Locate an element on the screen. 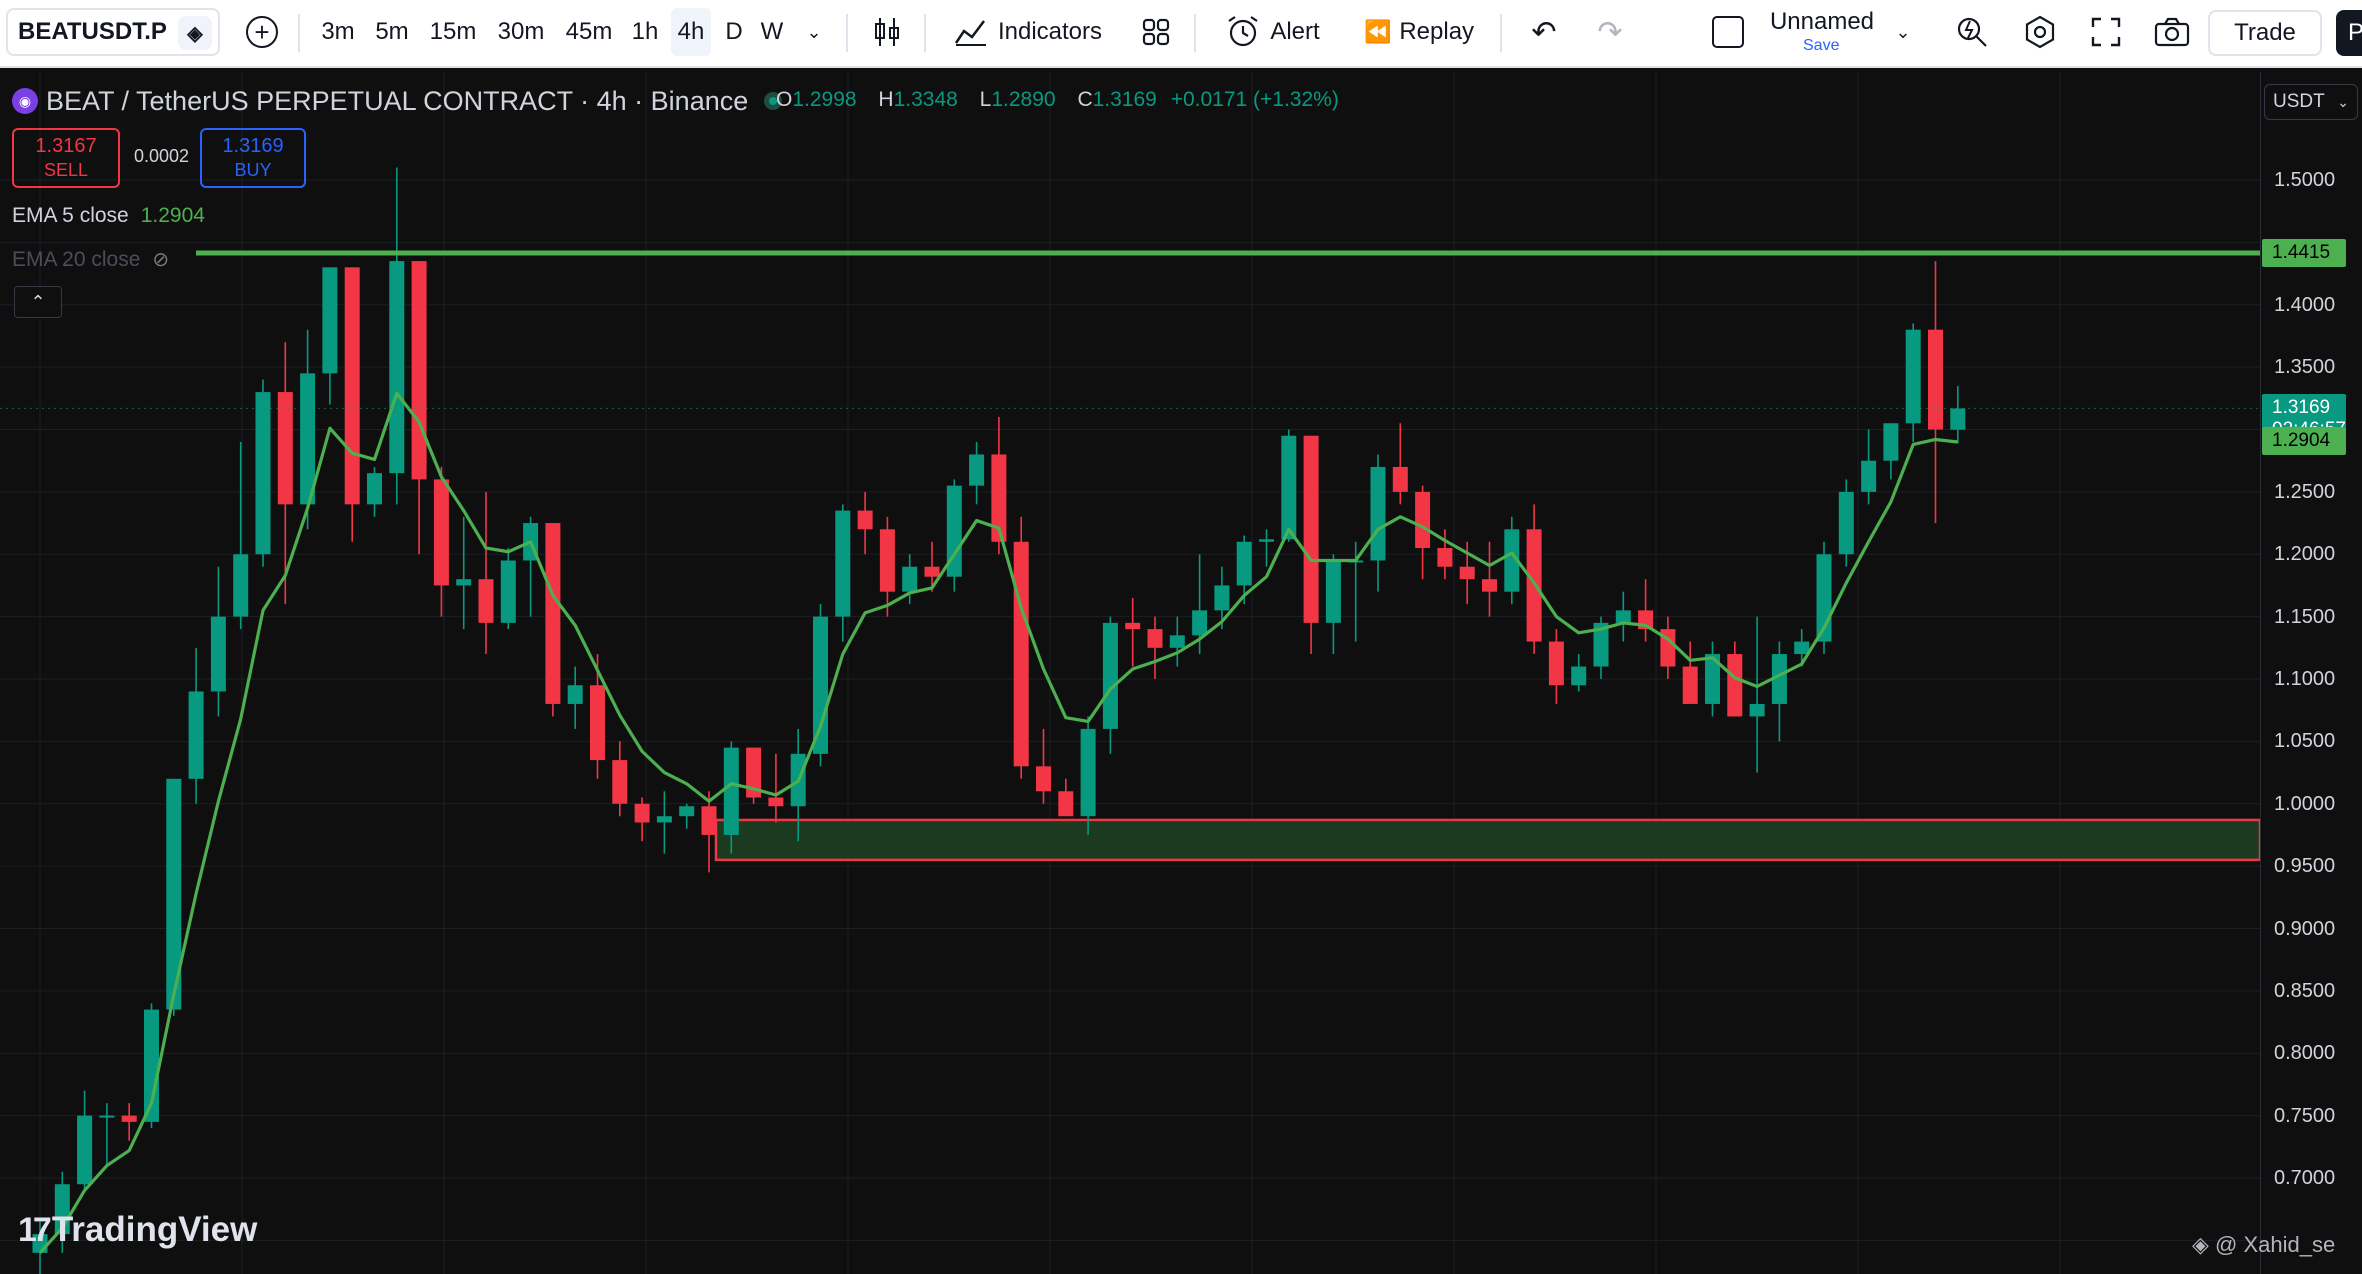  price-tick-label: 1.1000 is located at coordinates (2305, 679).